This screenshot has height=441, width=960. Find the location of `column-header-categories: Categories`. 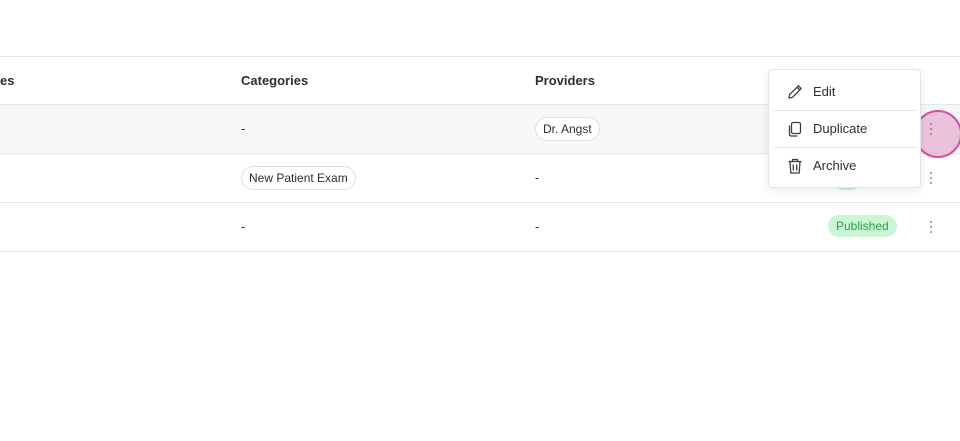

column-header-categories: Categories is located at coordinates (274, 80).